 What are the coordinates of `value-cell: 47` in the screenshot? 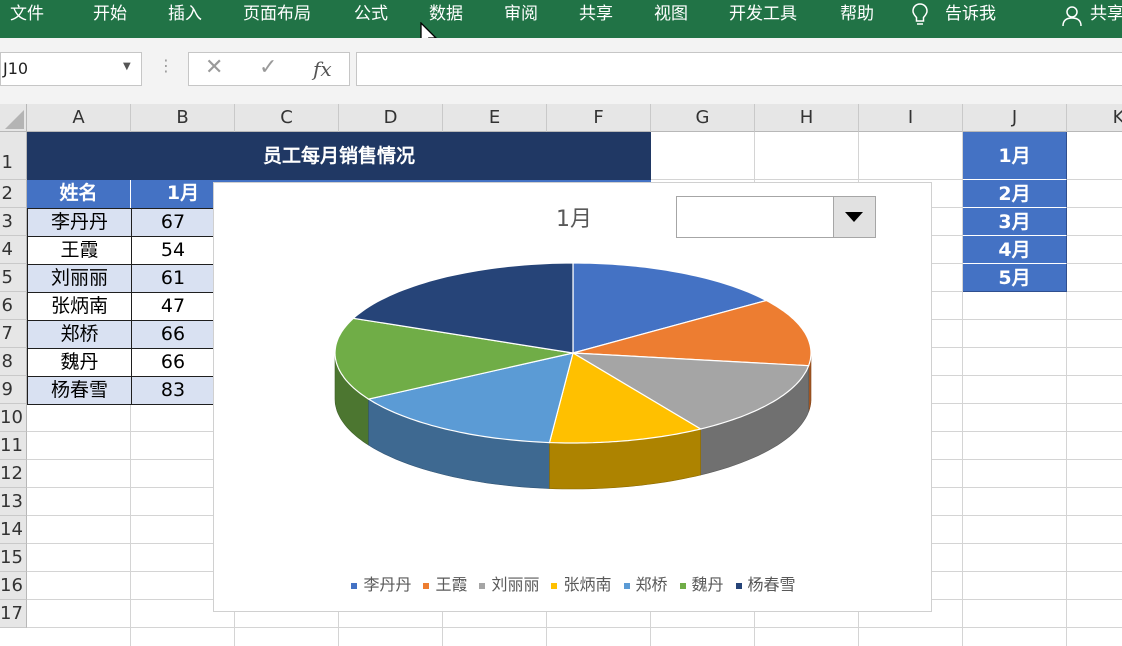 It's located at (173, 306).